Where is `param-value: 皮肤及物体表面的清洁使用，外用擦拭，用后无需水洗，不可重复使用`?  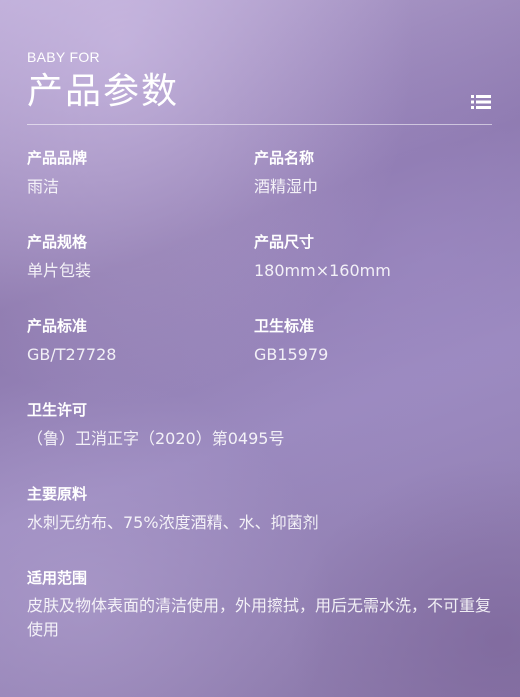 param-value: 皮肤及物体表面的清洁使用，外用擦拭，用后无需水洗，不可重复使用 is located at coordinates (259, 617).